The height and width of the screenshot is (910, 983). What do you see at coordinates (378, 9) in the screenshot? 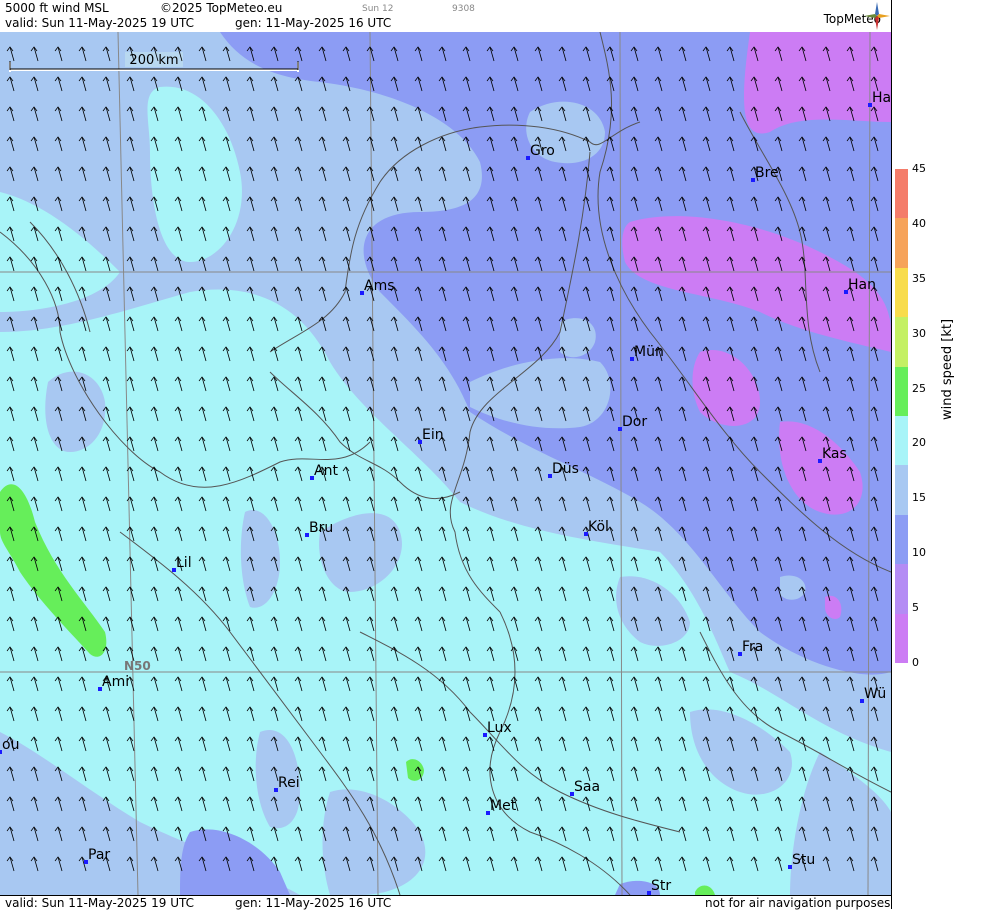
I see `day-indicator: Sun 12` at bounding box center [378, 9].